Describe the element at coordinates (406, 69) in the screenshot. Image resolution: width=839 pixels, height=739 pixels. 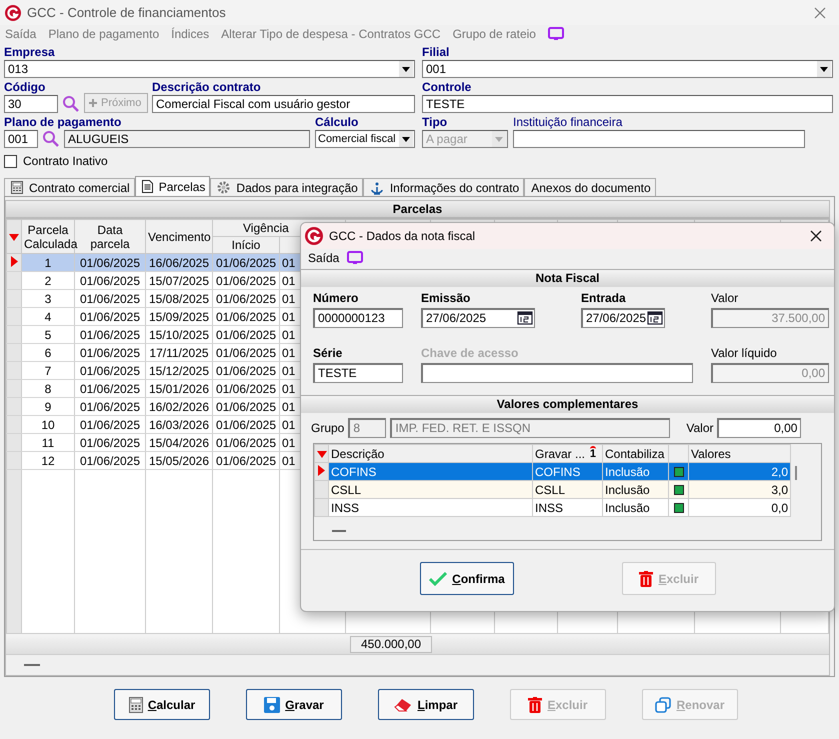
I see `caret-icon` at that location.